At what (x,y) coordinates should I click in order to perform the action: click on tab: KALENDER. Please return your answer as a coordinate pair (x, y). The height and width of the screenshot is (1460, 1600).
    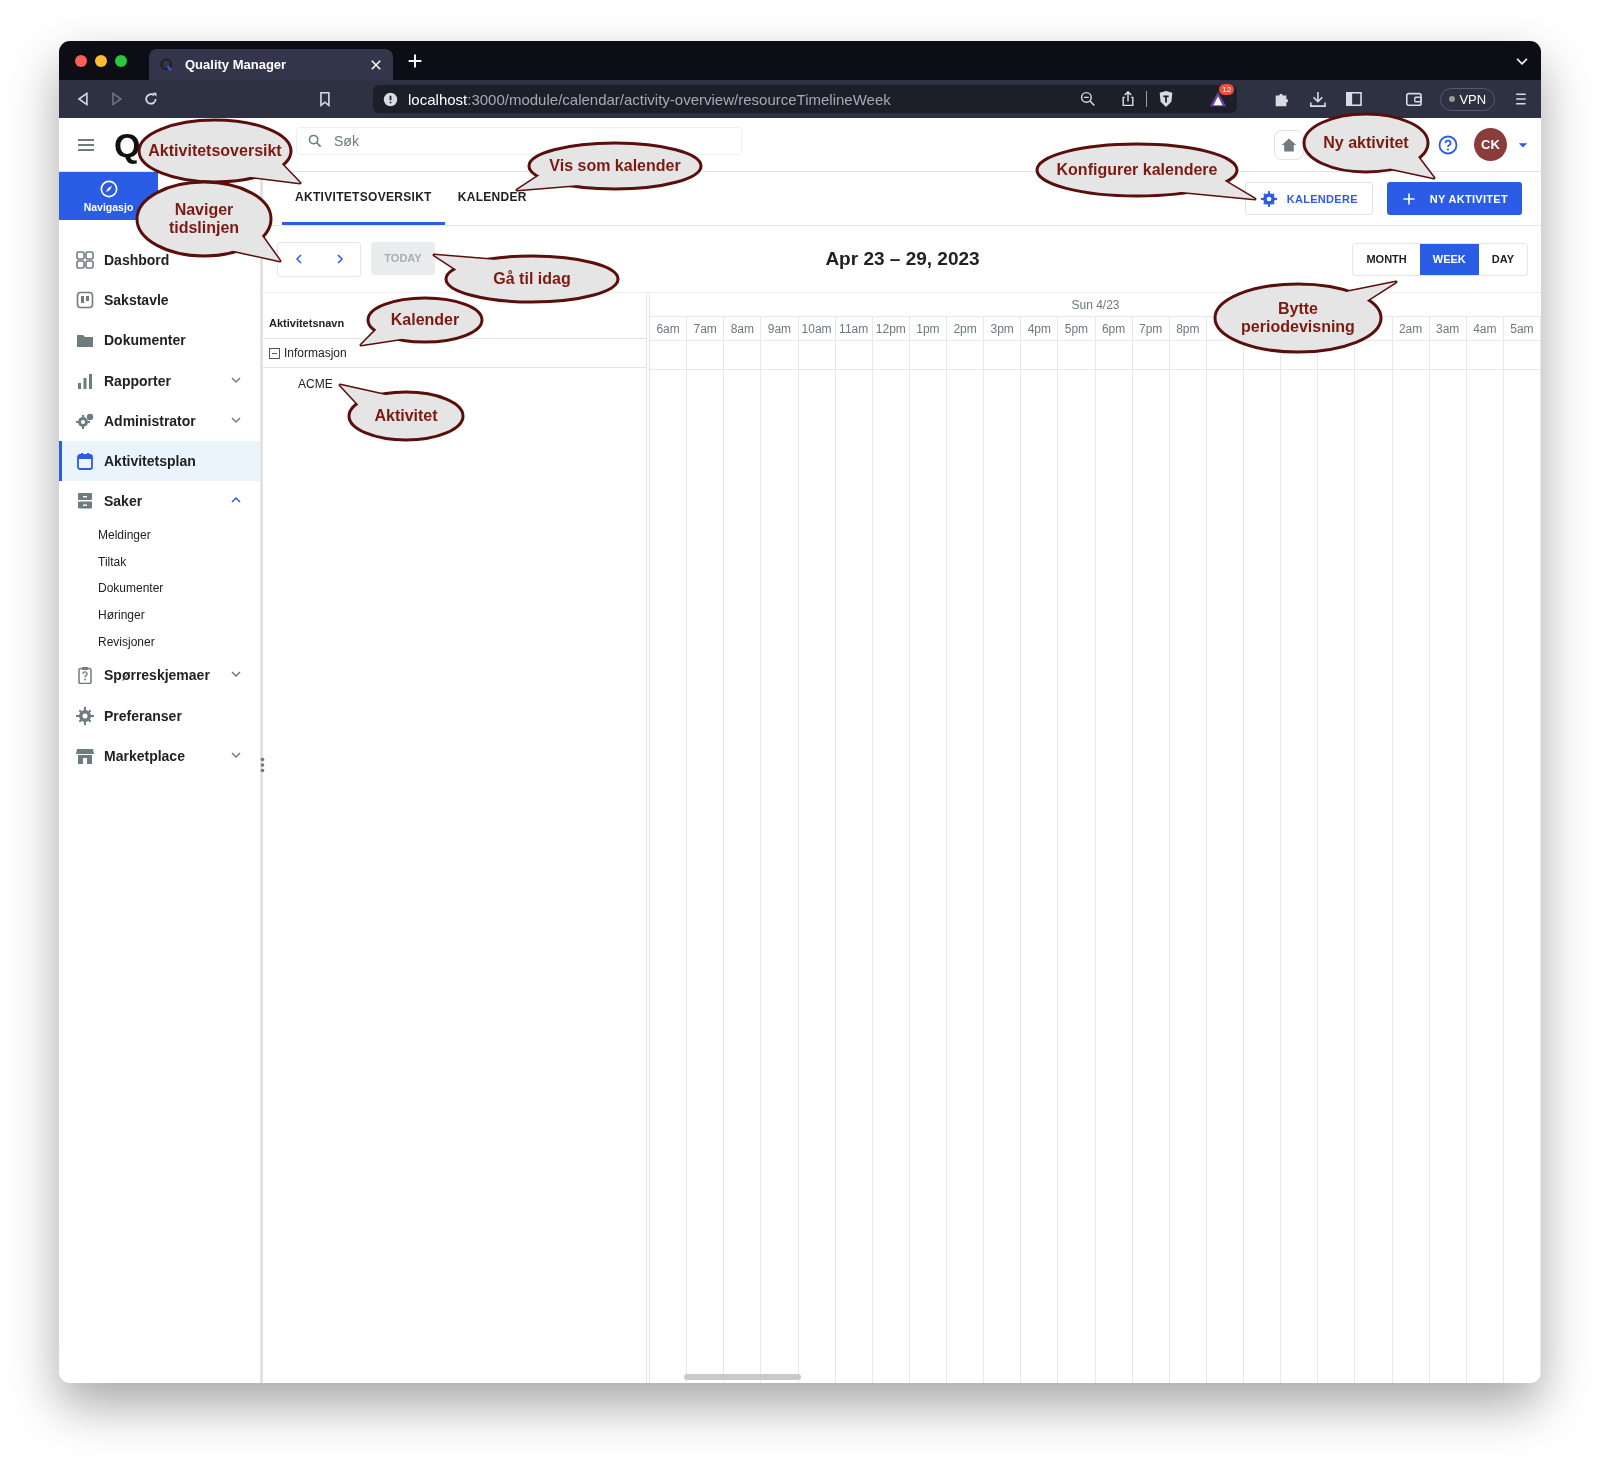
    Looking at the image, I should click on (492, 198).